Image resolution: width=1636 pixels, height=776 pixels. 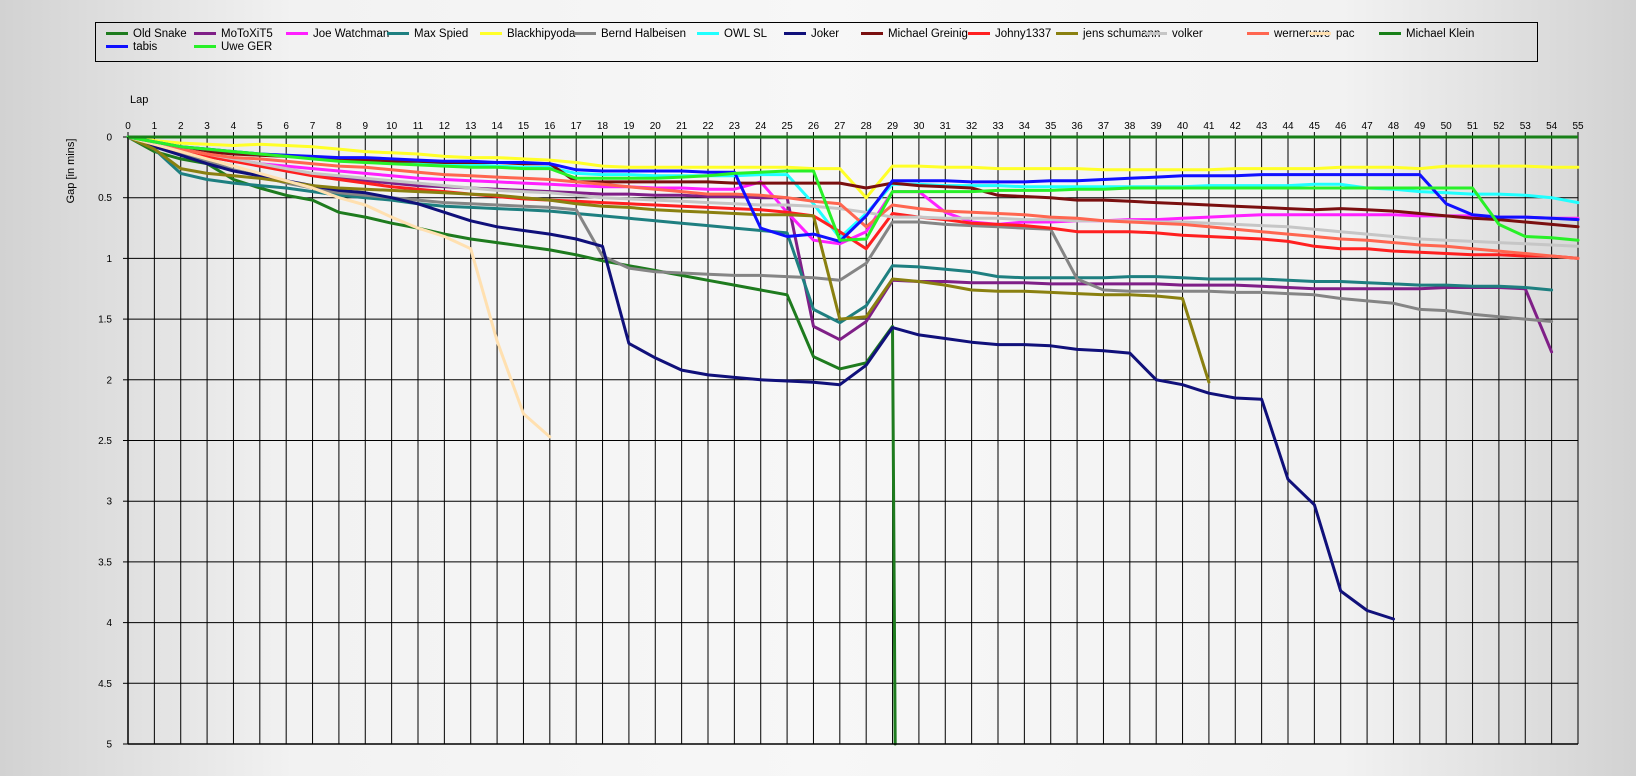 What do you see at coordinates (109, 380) in the screenshot?
I see `y-tick-label: 2` at bounding box center [109, 380].